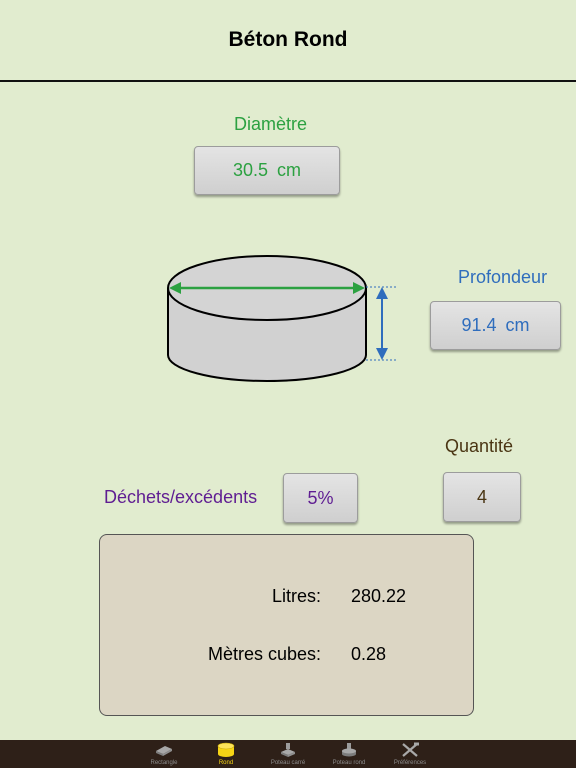  Describe the element at coordinates (281, 318) in the screenshot. I see `cylinder-diagram` at that location.